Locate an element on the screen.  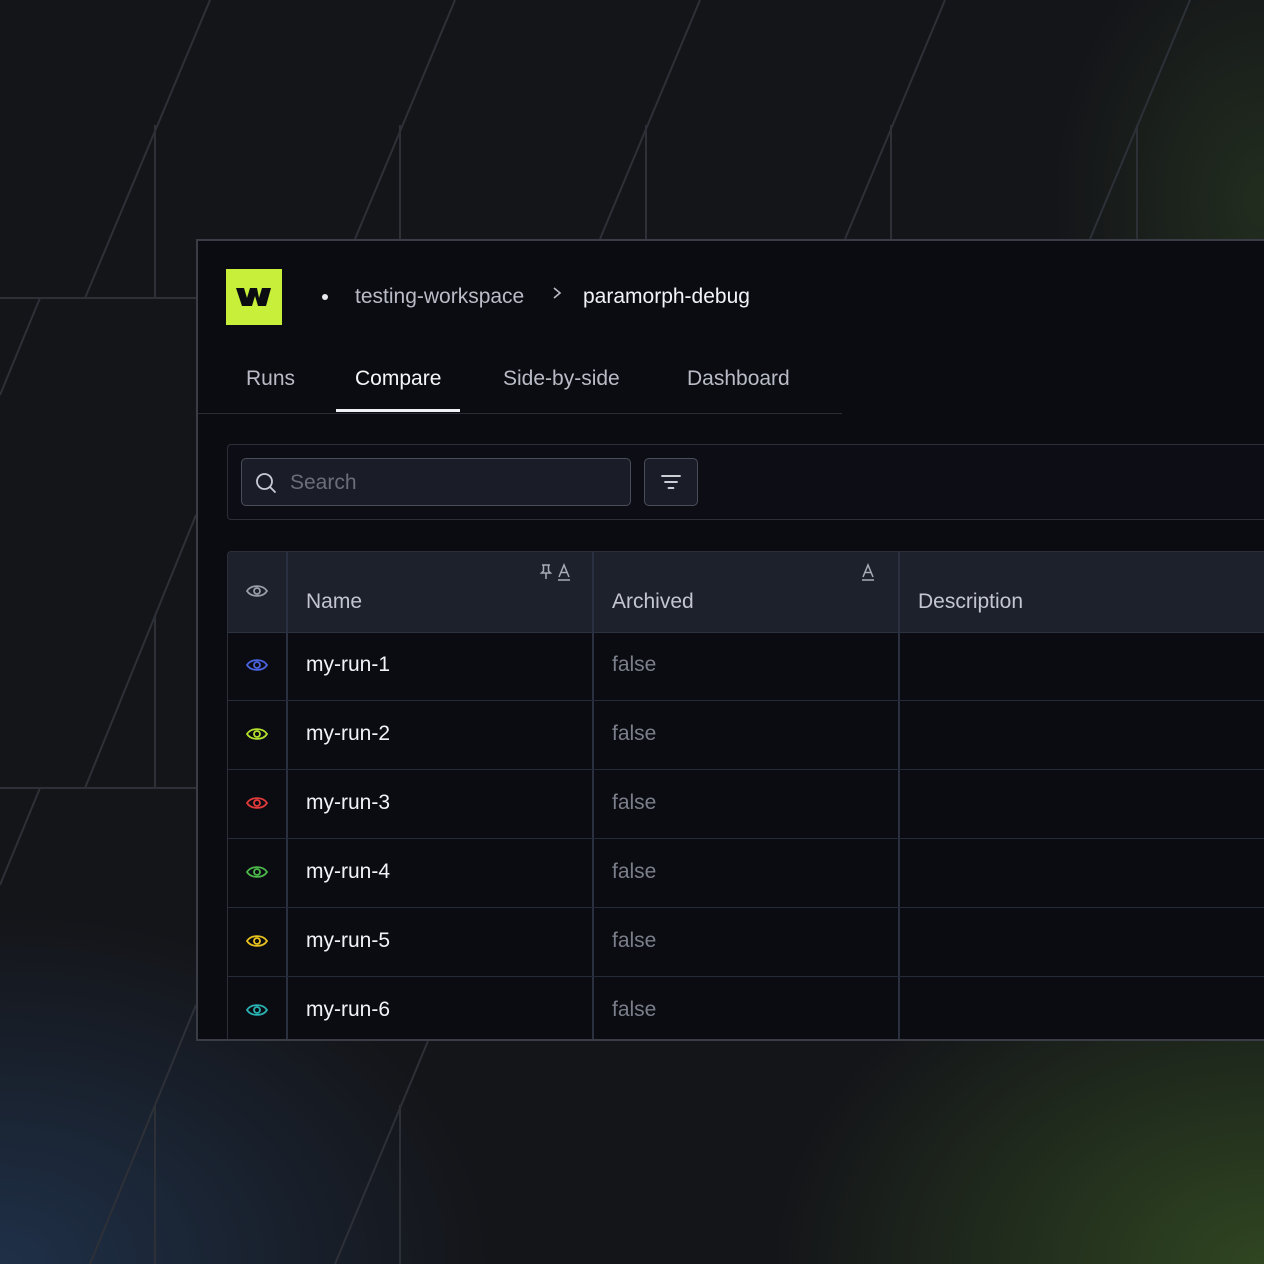
tab-bar: Runs Compare Side-by-side Dashboard is located at coordinates (520, 388).